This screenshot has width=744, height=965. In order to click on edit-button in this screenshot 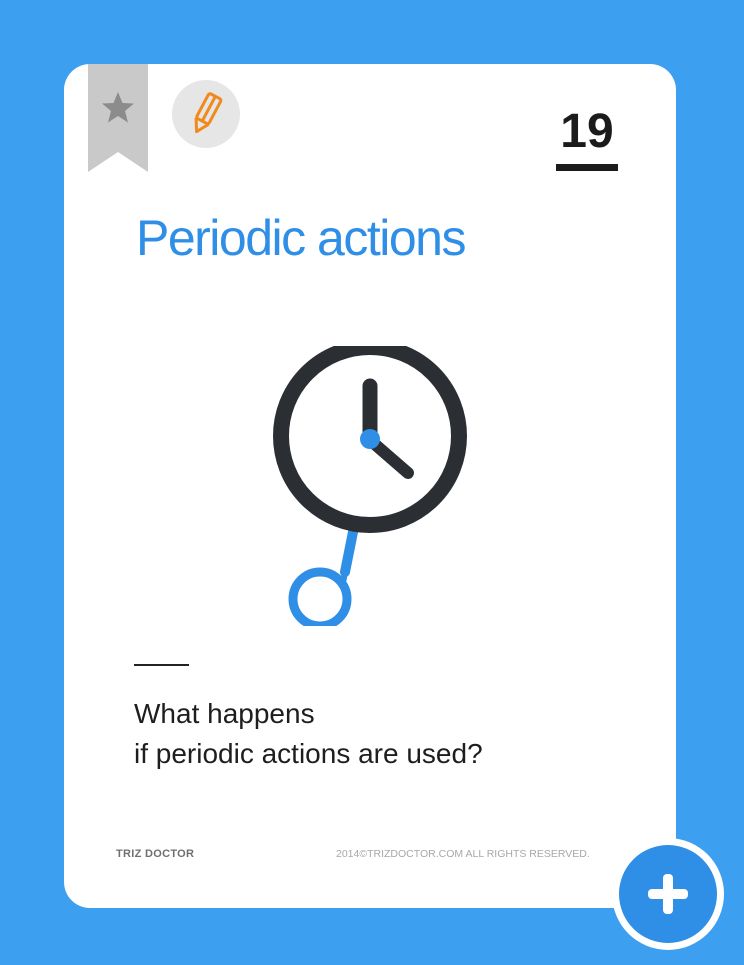, I will do `click(206, 114)`.